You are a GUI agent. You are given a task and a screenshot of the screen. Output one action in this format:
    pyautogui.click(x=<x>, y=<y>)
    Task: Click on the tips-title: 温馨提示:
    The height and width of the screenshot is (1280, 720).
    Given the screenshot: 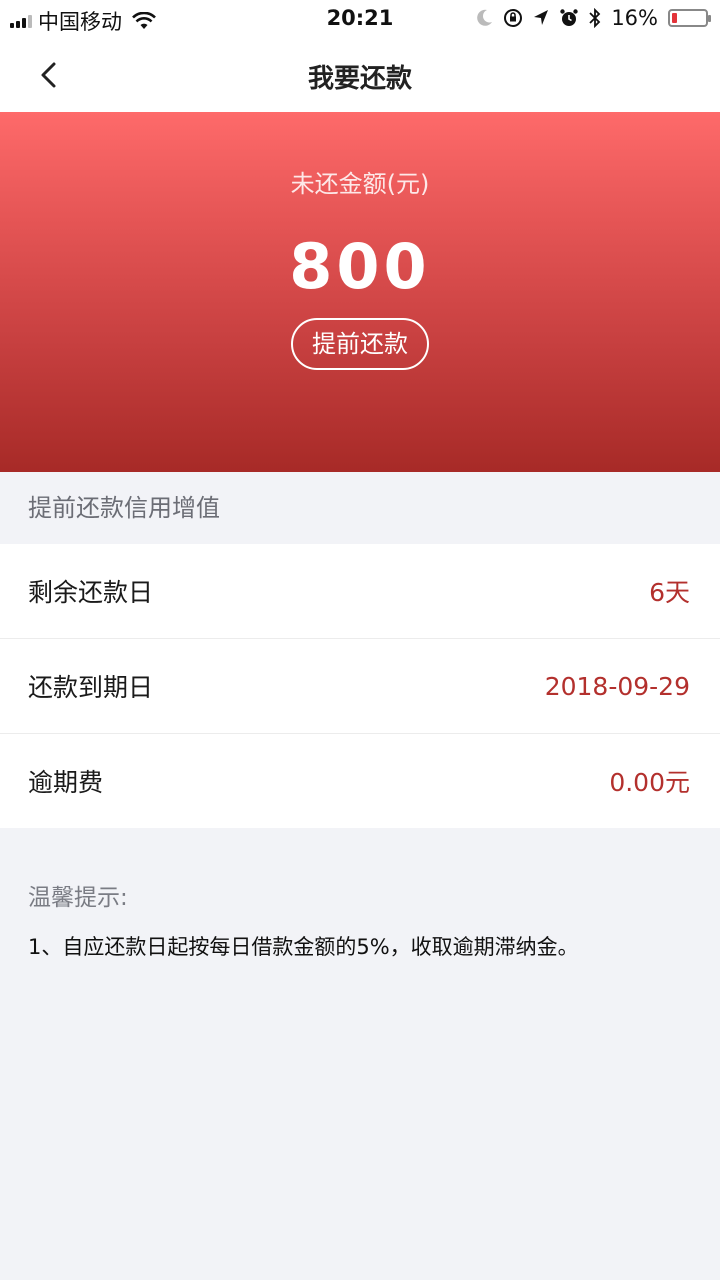 What is the action you would take?
    pyautogui.click(x=78, y=898)
    